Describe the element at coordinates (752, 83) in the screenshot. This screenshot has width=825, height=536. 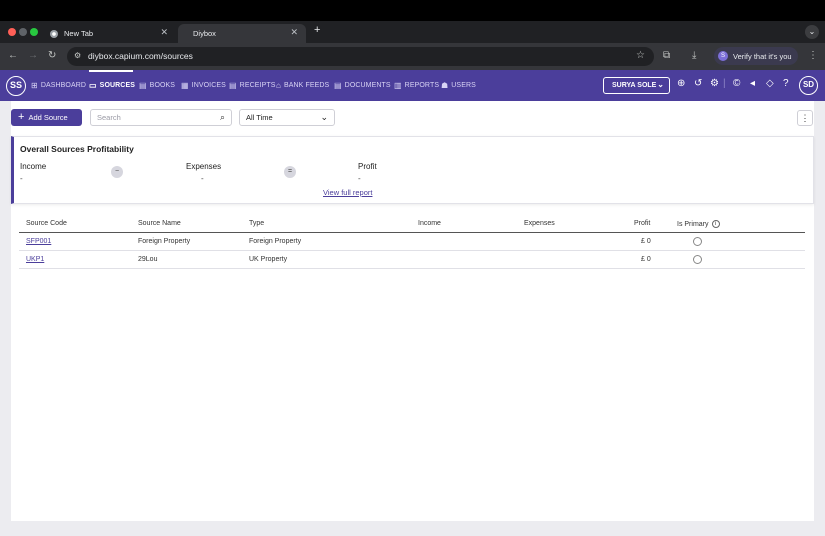
I see `announcement-icon: ◂` at that location.